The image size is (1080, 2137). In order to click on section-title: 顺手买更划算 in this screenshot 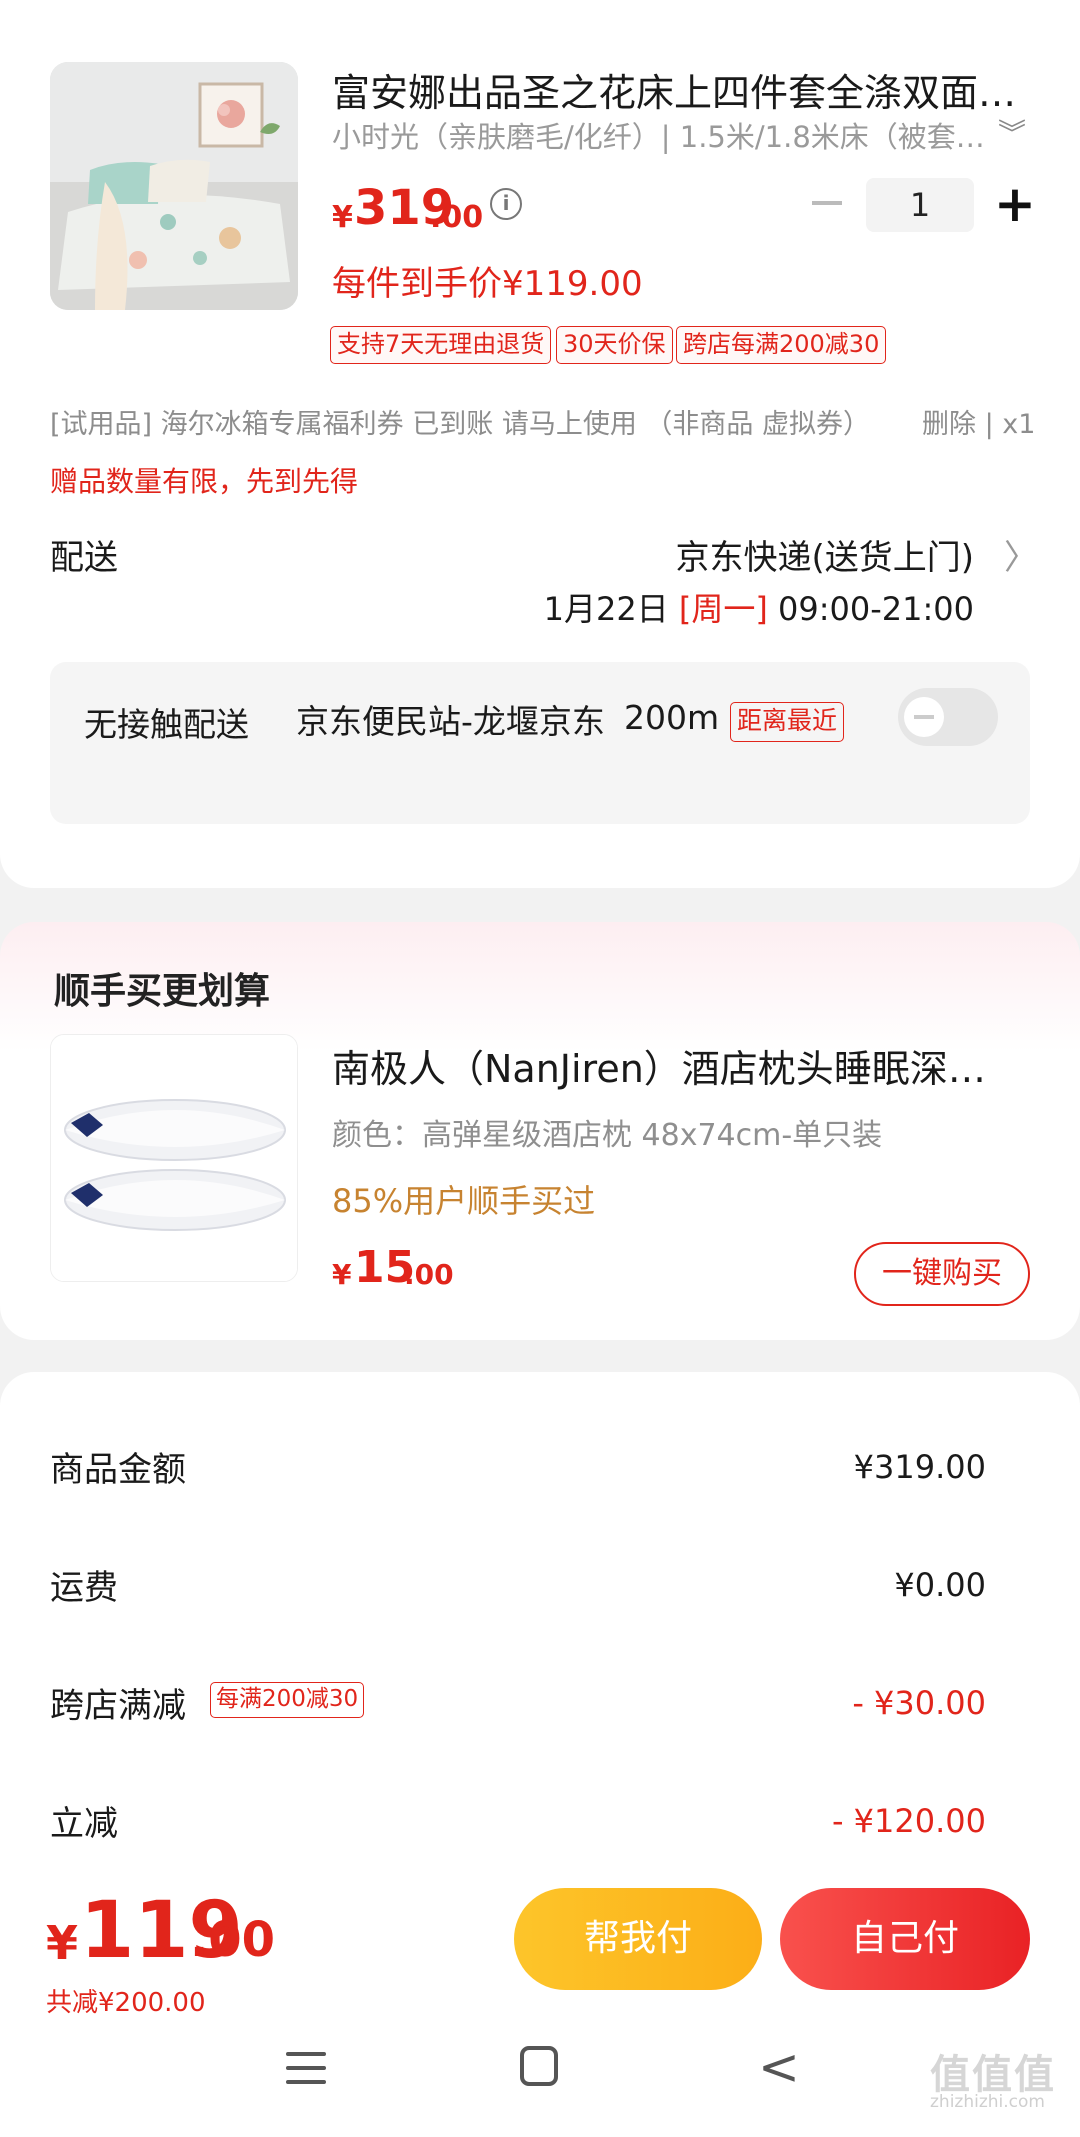, I will do `click(162, 991)`.